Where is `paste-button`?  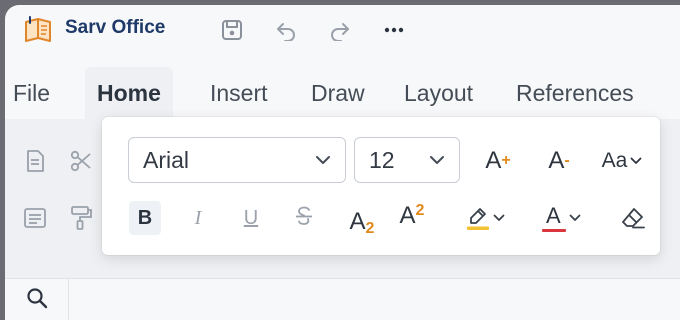
paste-button is located at coordinates (35, 163).